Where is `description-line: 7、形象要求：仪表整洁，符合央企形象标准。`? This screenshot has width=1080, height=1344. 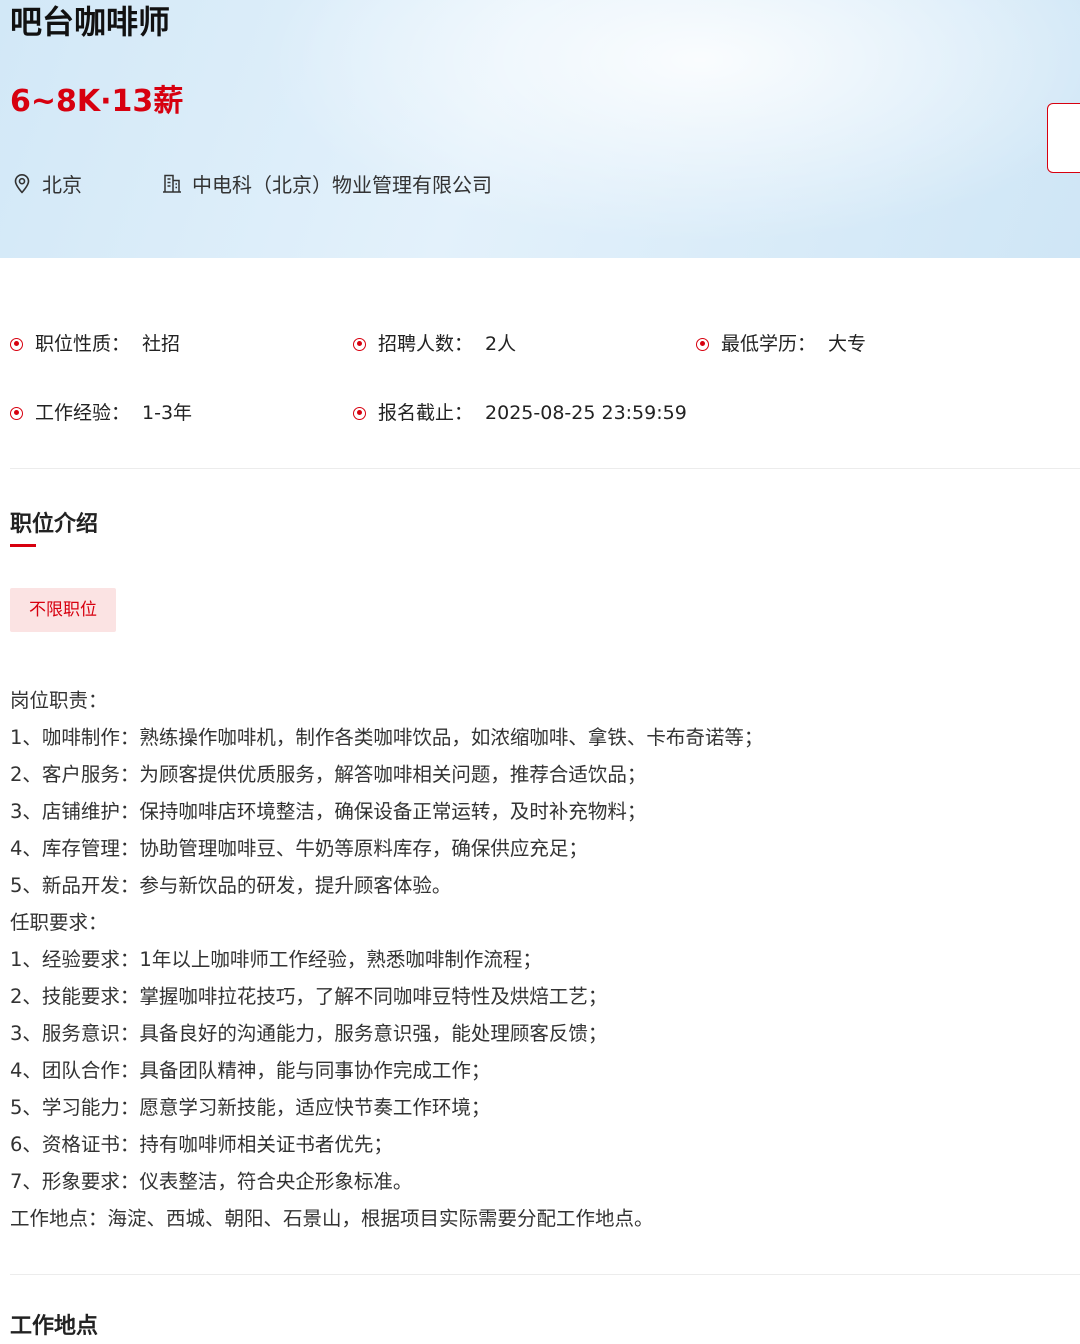
description-line: 7、形象要求：仪表整洁，符合央企形象标准。 is located at coordinates (211, 1181).